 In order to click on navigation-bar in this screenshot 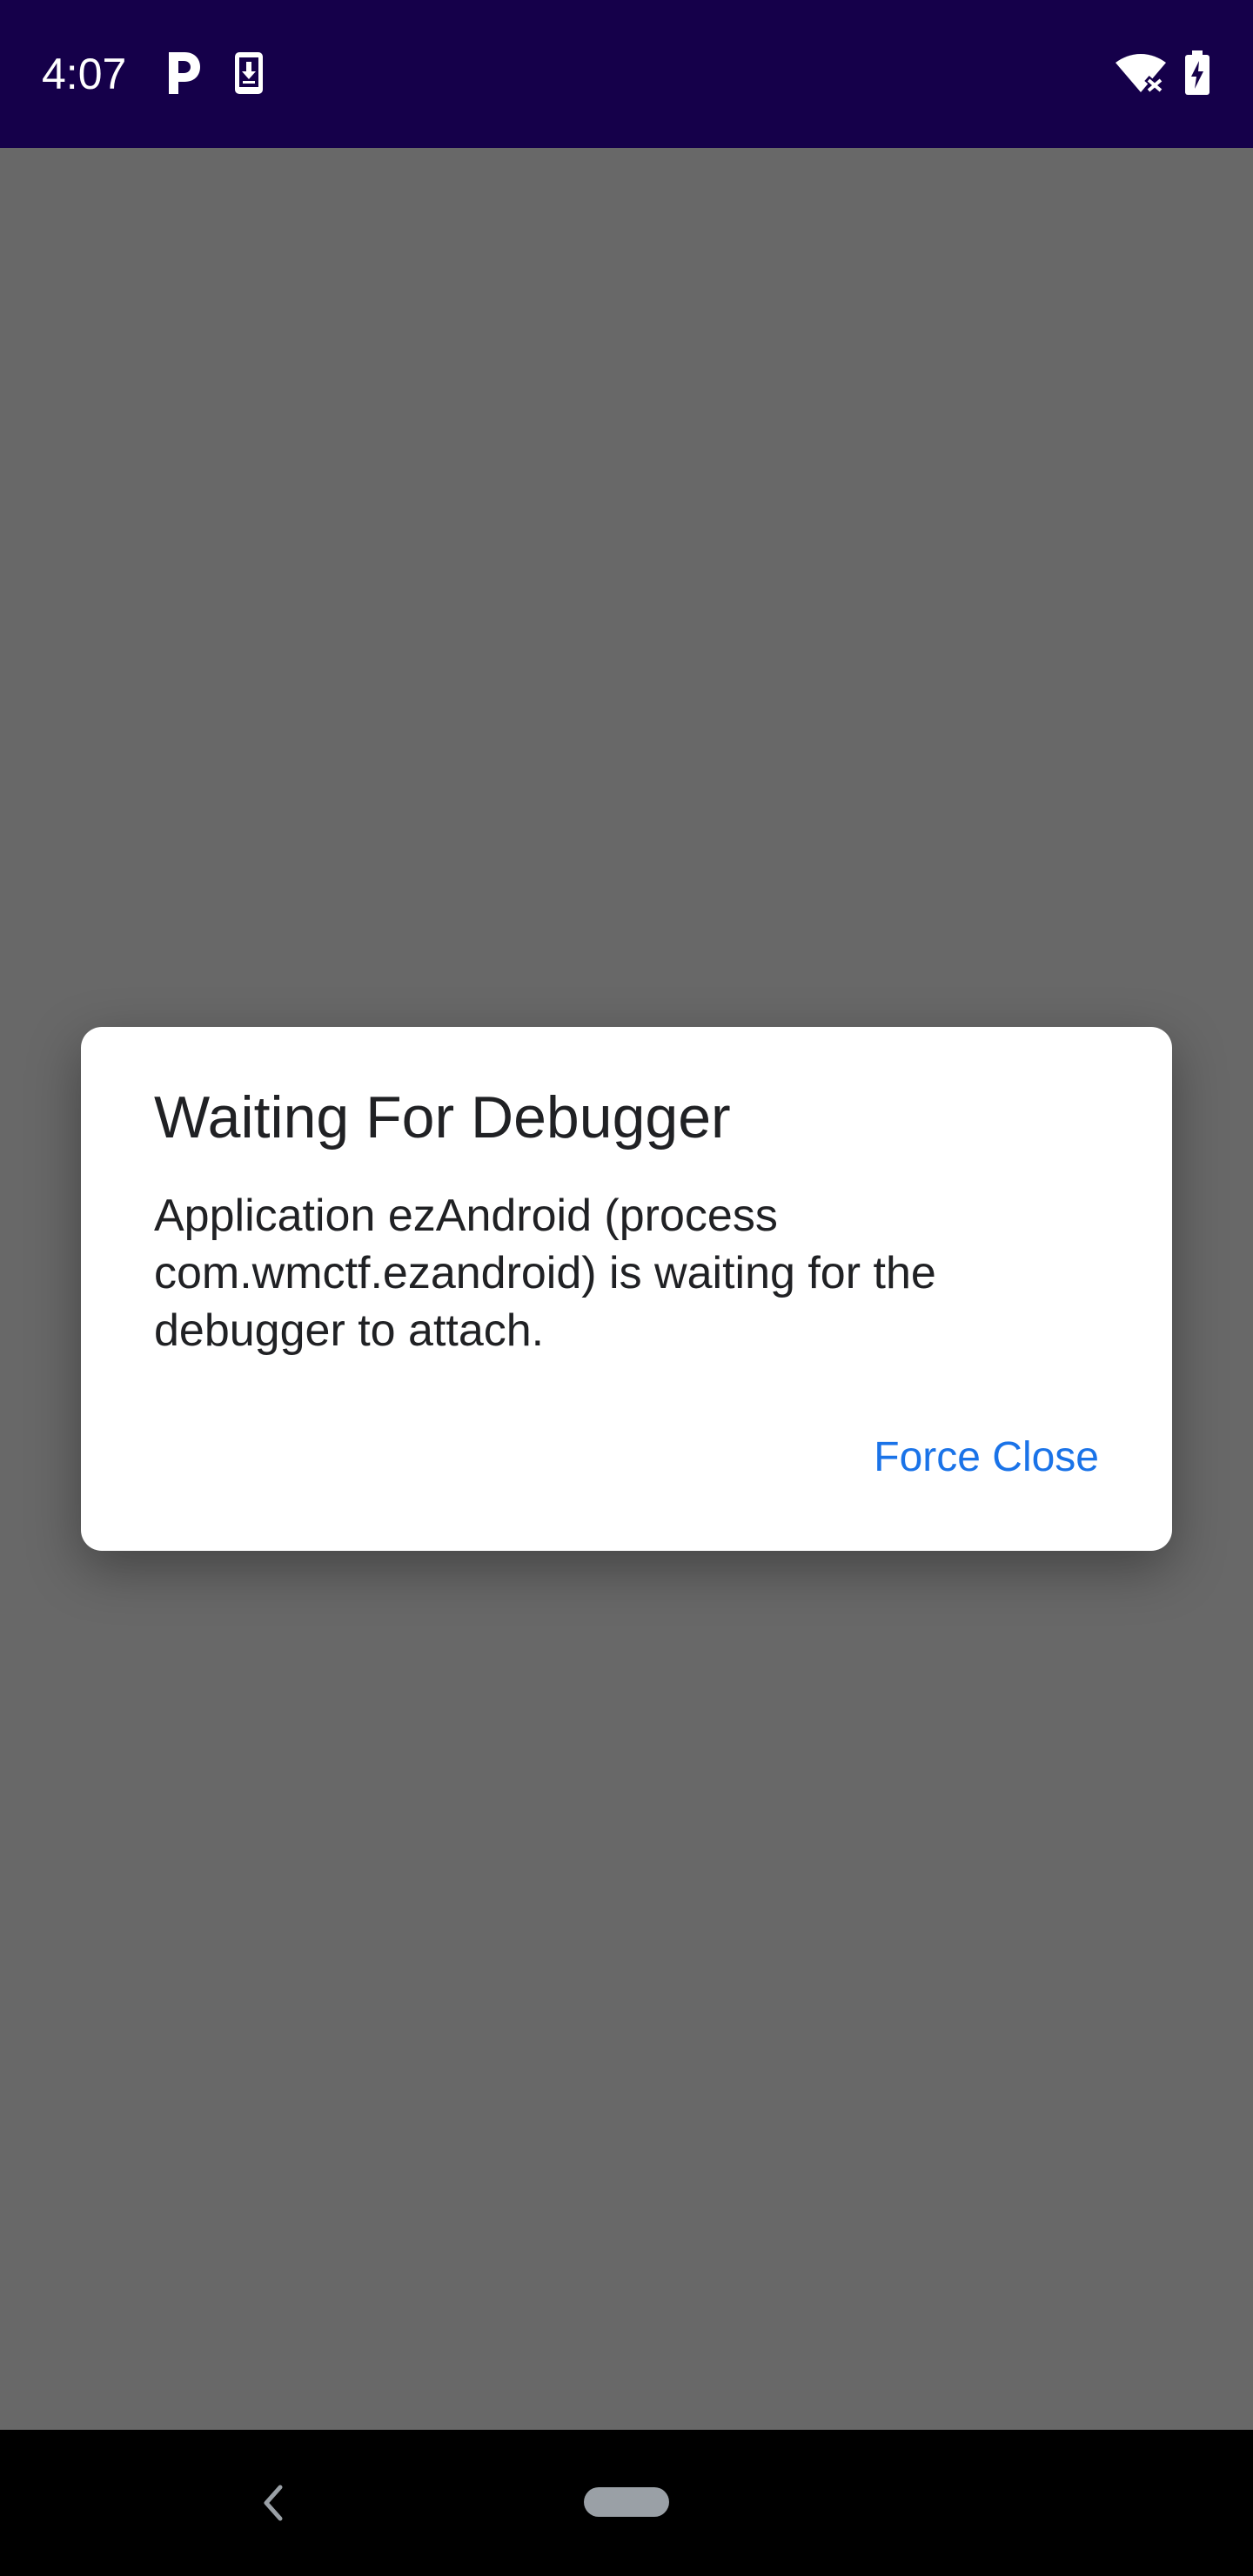, I will do `click(626, 2503)`.